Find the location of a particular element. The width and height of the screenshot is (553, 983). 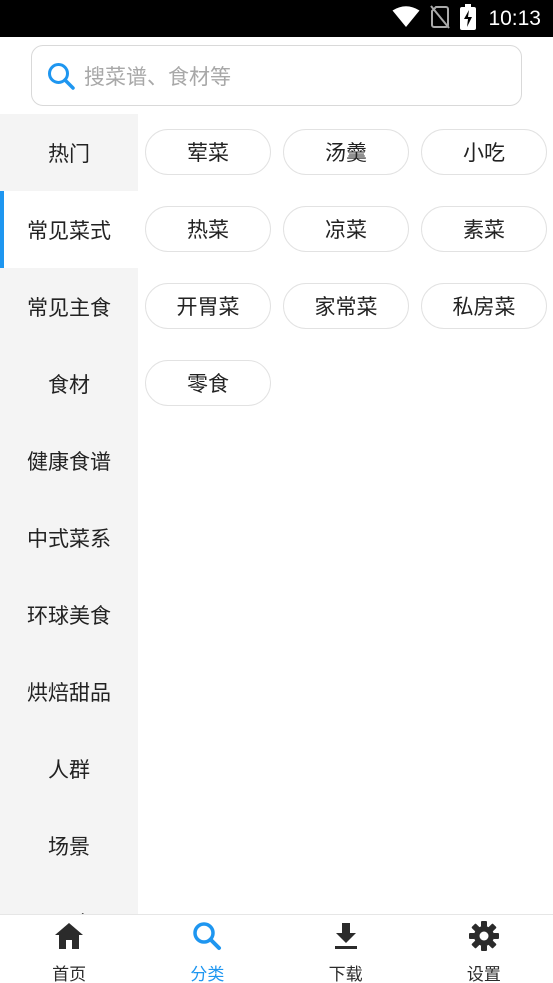

wifi-icon is located at coordinates (406, 18).